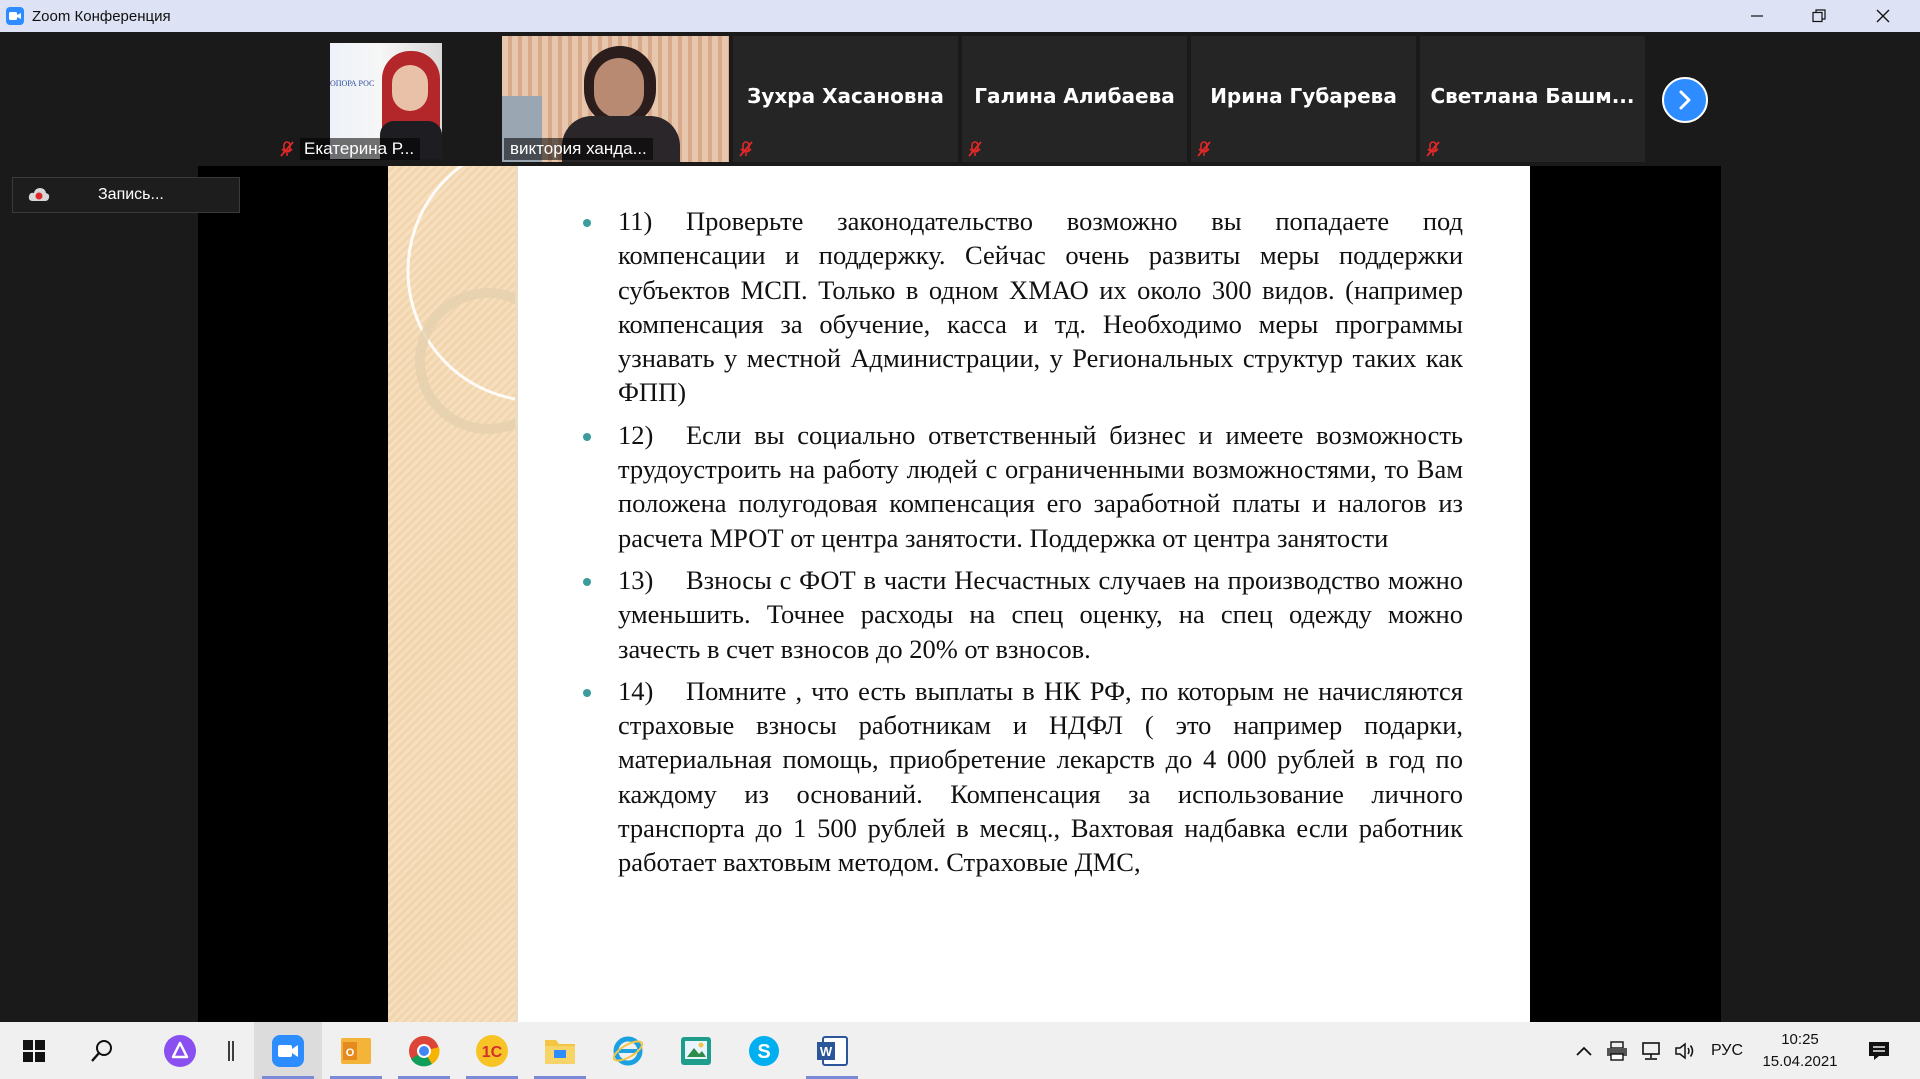 The height and width of the screenshot is (1079, 1920). I want to click on restore-icon, so click(1819, 16).